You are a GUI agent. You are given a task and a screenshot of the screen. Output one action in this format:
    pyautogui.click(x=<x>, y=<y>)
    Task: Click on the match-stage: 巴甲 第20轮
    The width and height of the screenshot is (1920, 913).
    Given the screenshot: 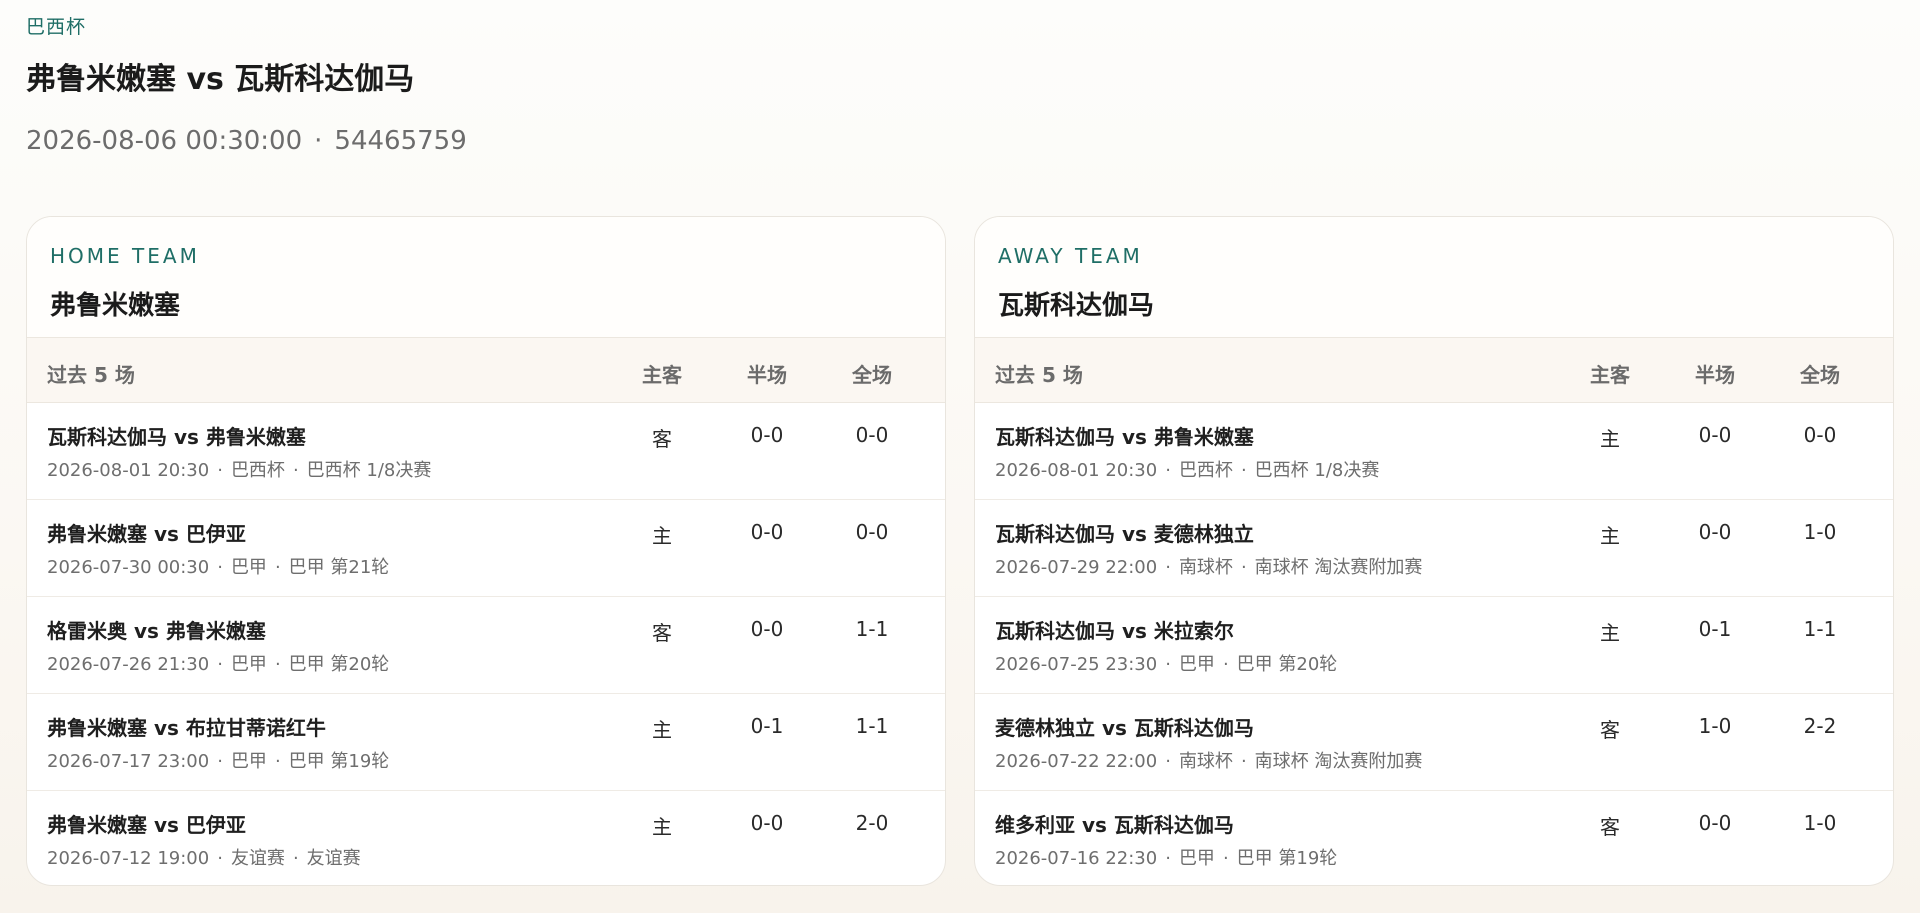 What is the action you would take?
    pyautogui.click(x=339, y=664)
    